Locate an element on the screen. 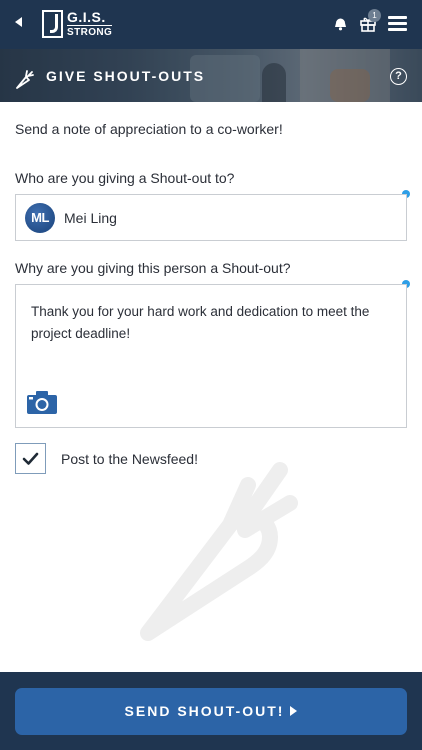 The width and height of the screenshot is (422, 750). logo-text-top: G.I.S. is located at coordinates (86, 17).